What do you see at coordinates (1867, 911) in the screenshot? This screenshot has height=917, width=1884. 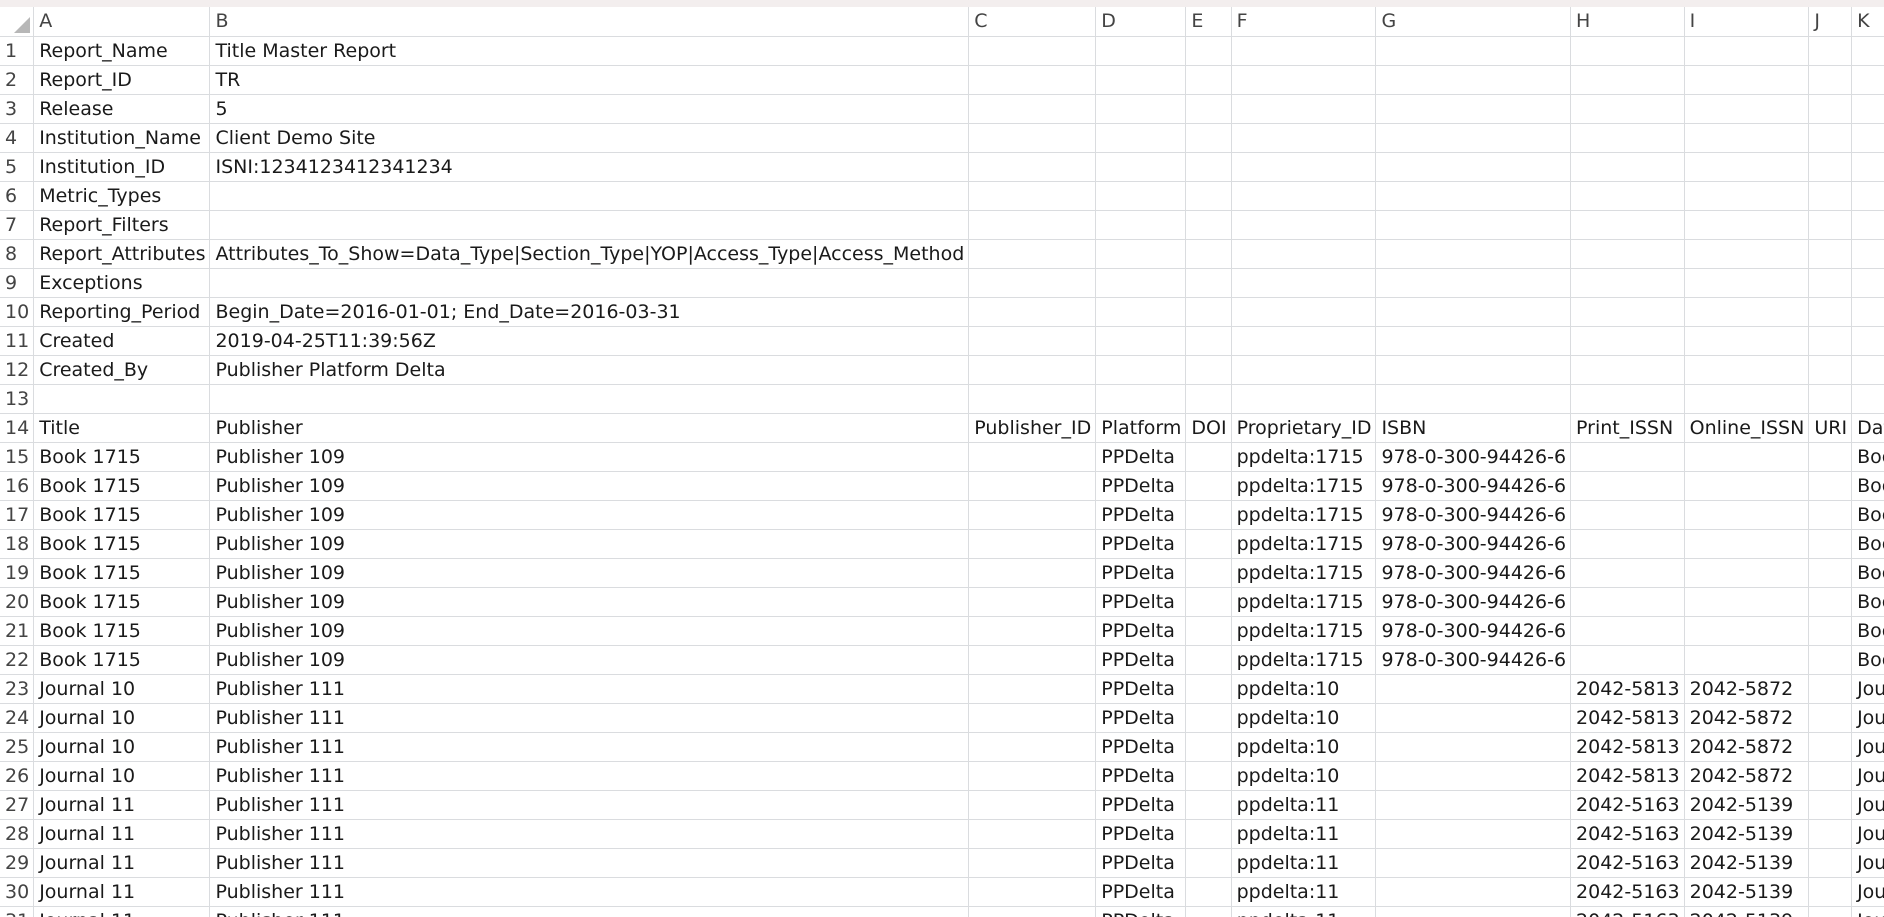 I see `data-cell: Journal` at bounding box center [1867, 911].